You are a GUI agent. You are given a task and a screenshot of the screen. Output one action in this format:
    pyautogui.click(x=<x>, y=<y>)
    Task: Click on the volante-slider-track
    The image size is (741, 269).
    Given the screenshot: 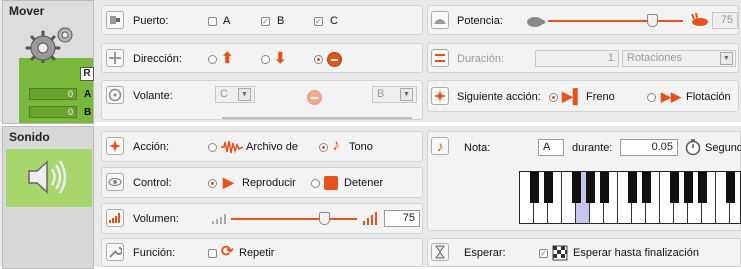 What is the action you would take?
    pyautogui.click(x=317, y=118)
    